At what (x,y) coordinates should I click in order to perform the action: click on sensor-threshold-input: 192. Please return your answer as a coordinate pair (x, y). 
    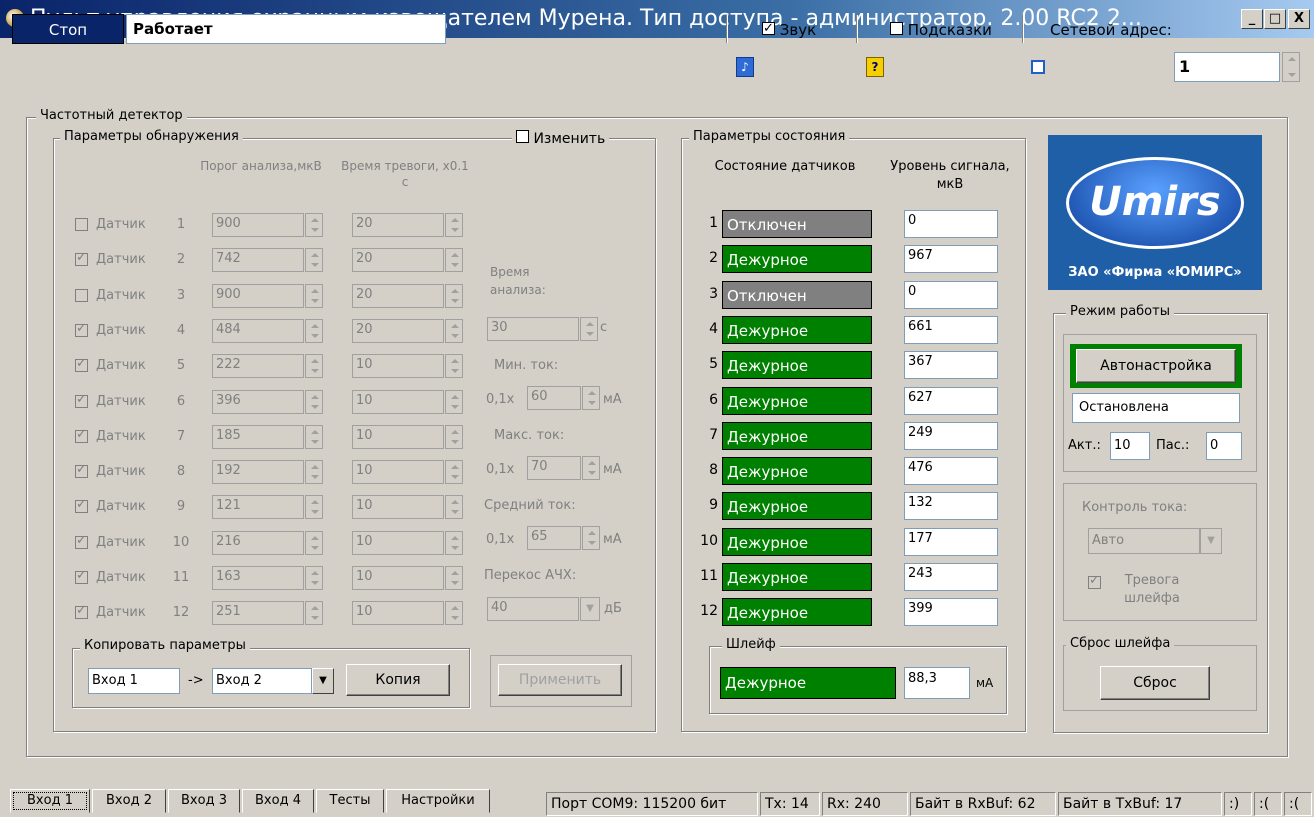
    Looking at the image, I should click on (258, 472).